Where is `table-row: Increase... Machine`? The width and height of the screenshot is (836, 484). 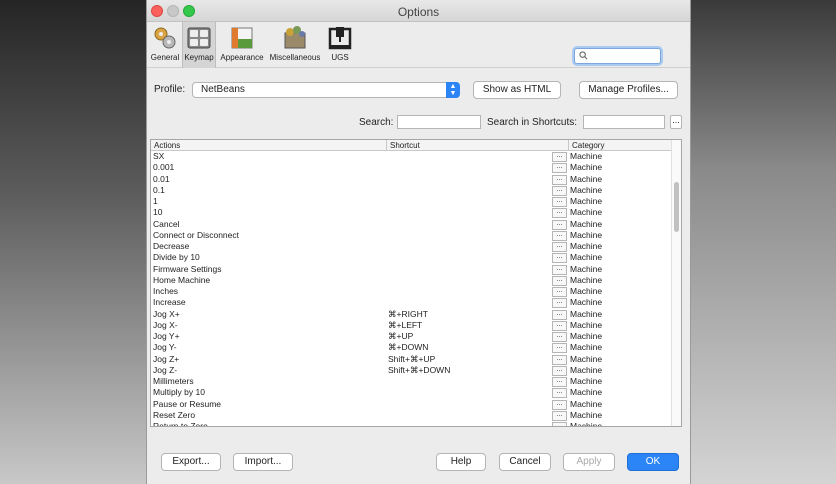
table-row: Increase... Machine is located at coordinates (411, 303).